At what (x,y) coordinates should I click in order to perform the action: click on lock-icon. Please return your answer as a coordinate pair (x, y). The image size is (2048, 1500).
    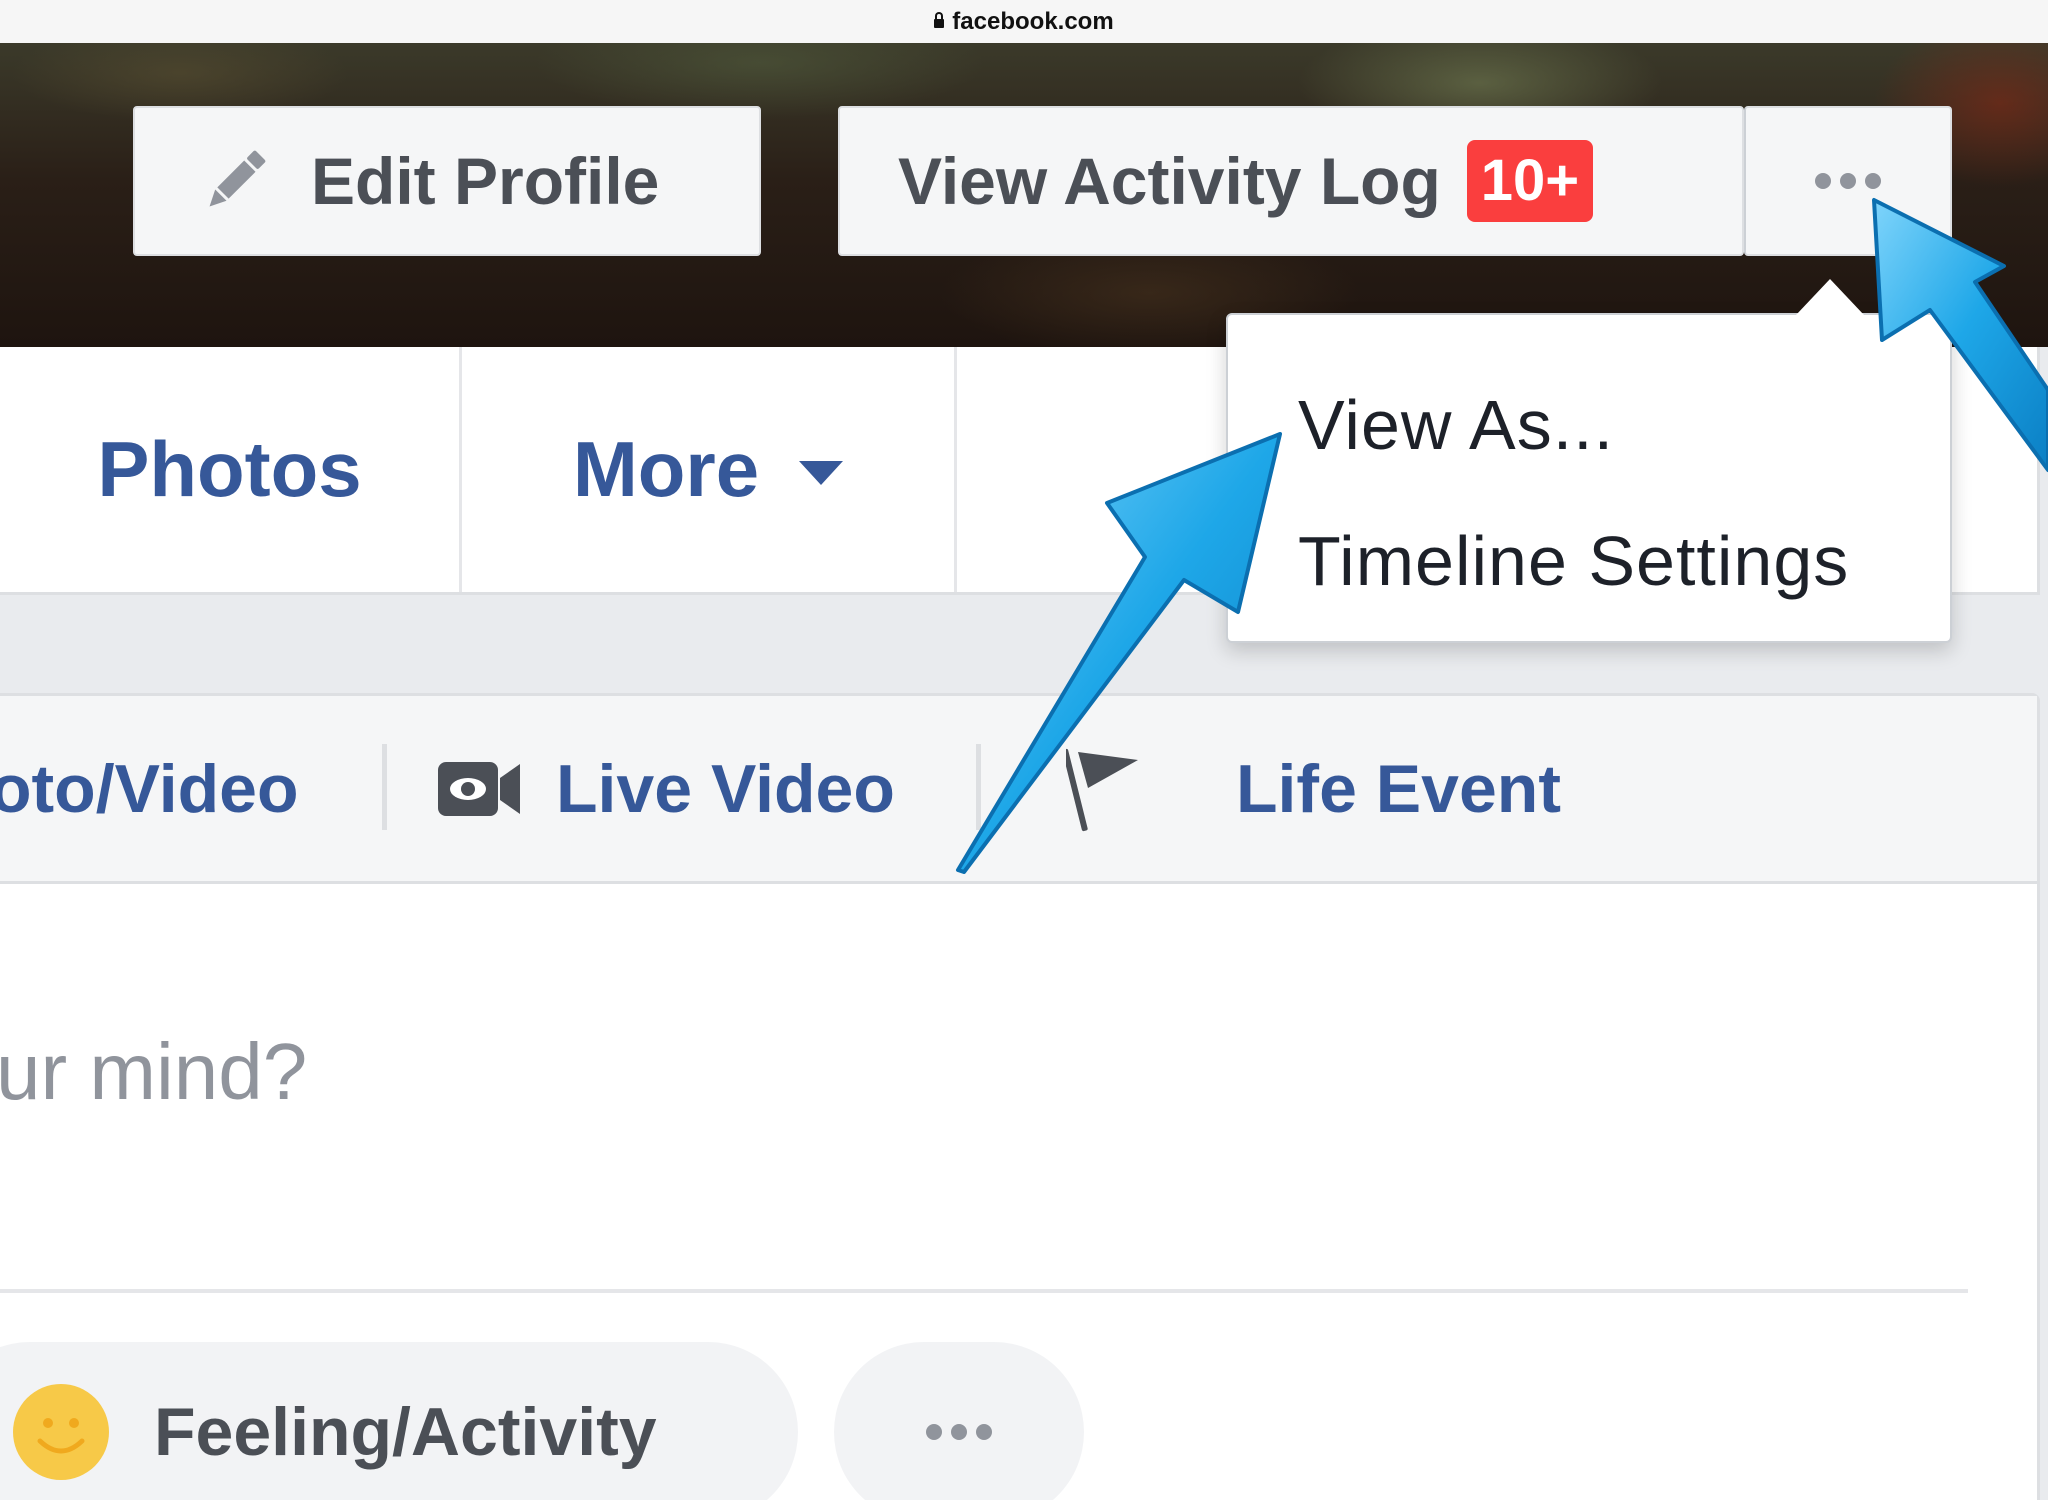
    Looking at the image, I should click on (939, 20).